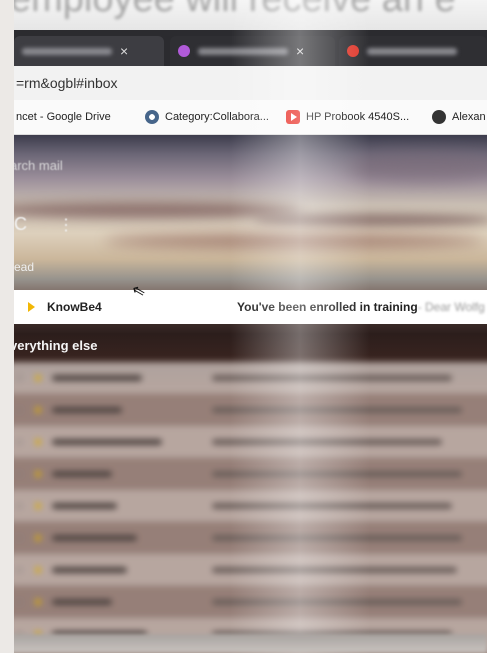 This screenshot has height=653, width=487. What do you see at coordinates (451, 307) in the screenshot?
I see `email-snippet: - Dear Wolfg` at bounding box center [451, 307].